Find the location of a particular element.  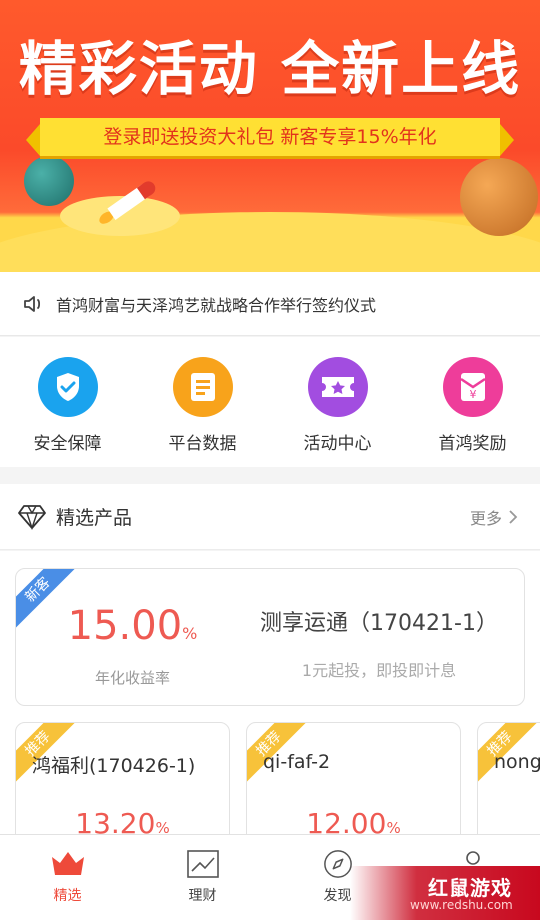

quick-item-data: 平台数据 is located at coordinates (202, 402).